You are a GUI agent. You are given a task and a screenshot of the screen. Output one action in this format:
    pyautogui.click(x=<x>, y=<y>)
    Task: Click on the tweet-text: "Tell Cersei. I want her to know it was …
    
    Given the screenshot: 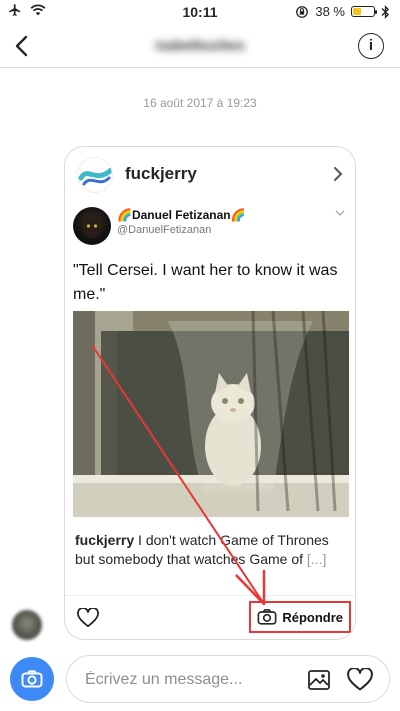 What is the action you would take?
    pyautogui.click(x=205, y=282)
    